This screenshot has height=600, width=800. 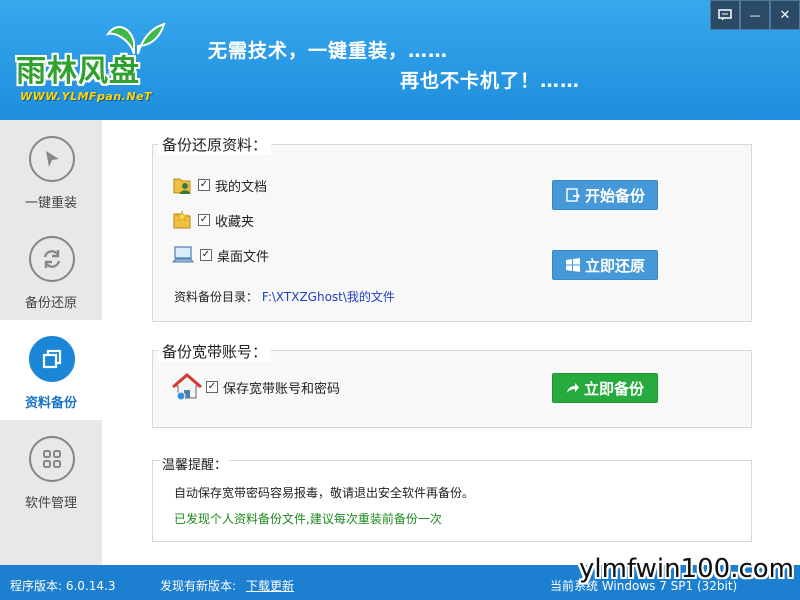 I want to click on sidebar-item-data-backup: 资料备份, so click(x=51, y=370).